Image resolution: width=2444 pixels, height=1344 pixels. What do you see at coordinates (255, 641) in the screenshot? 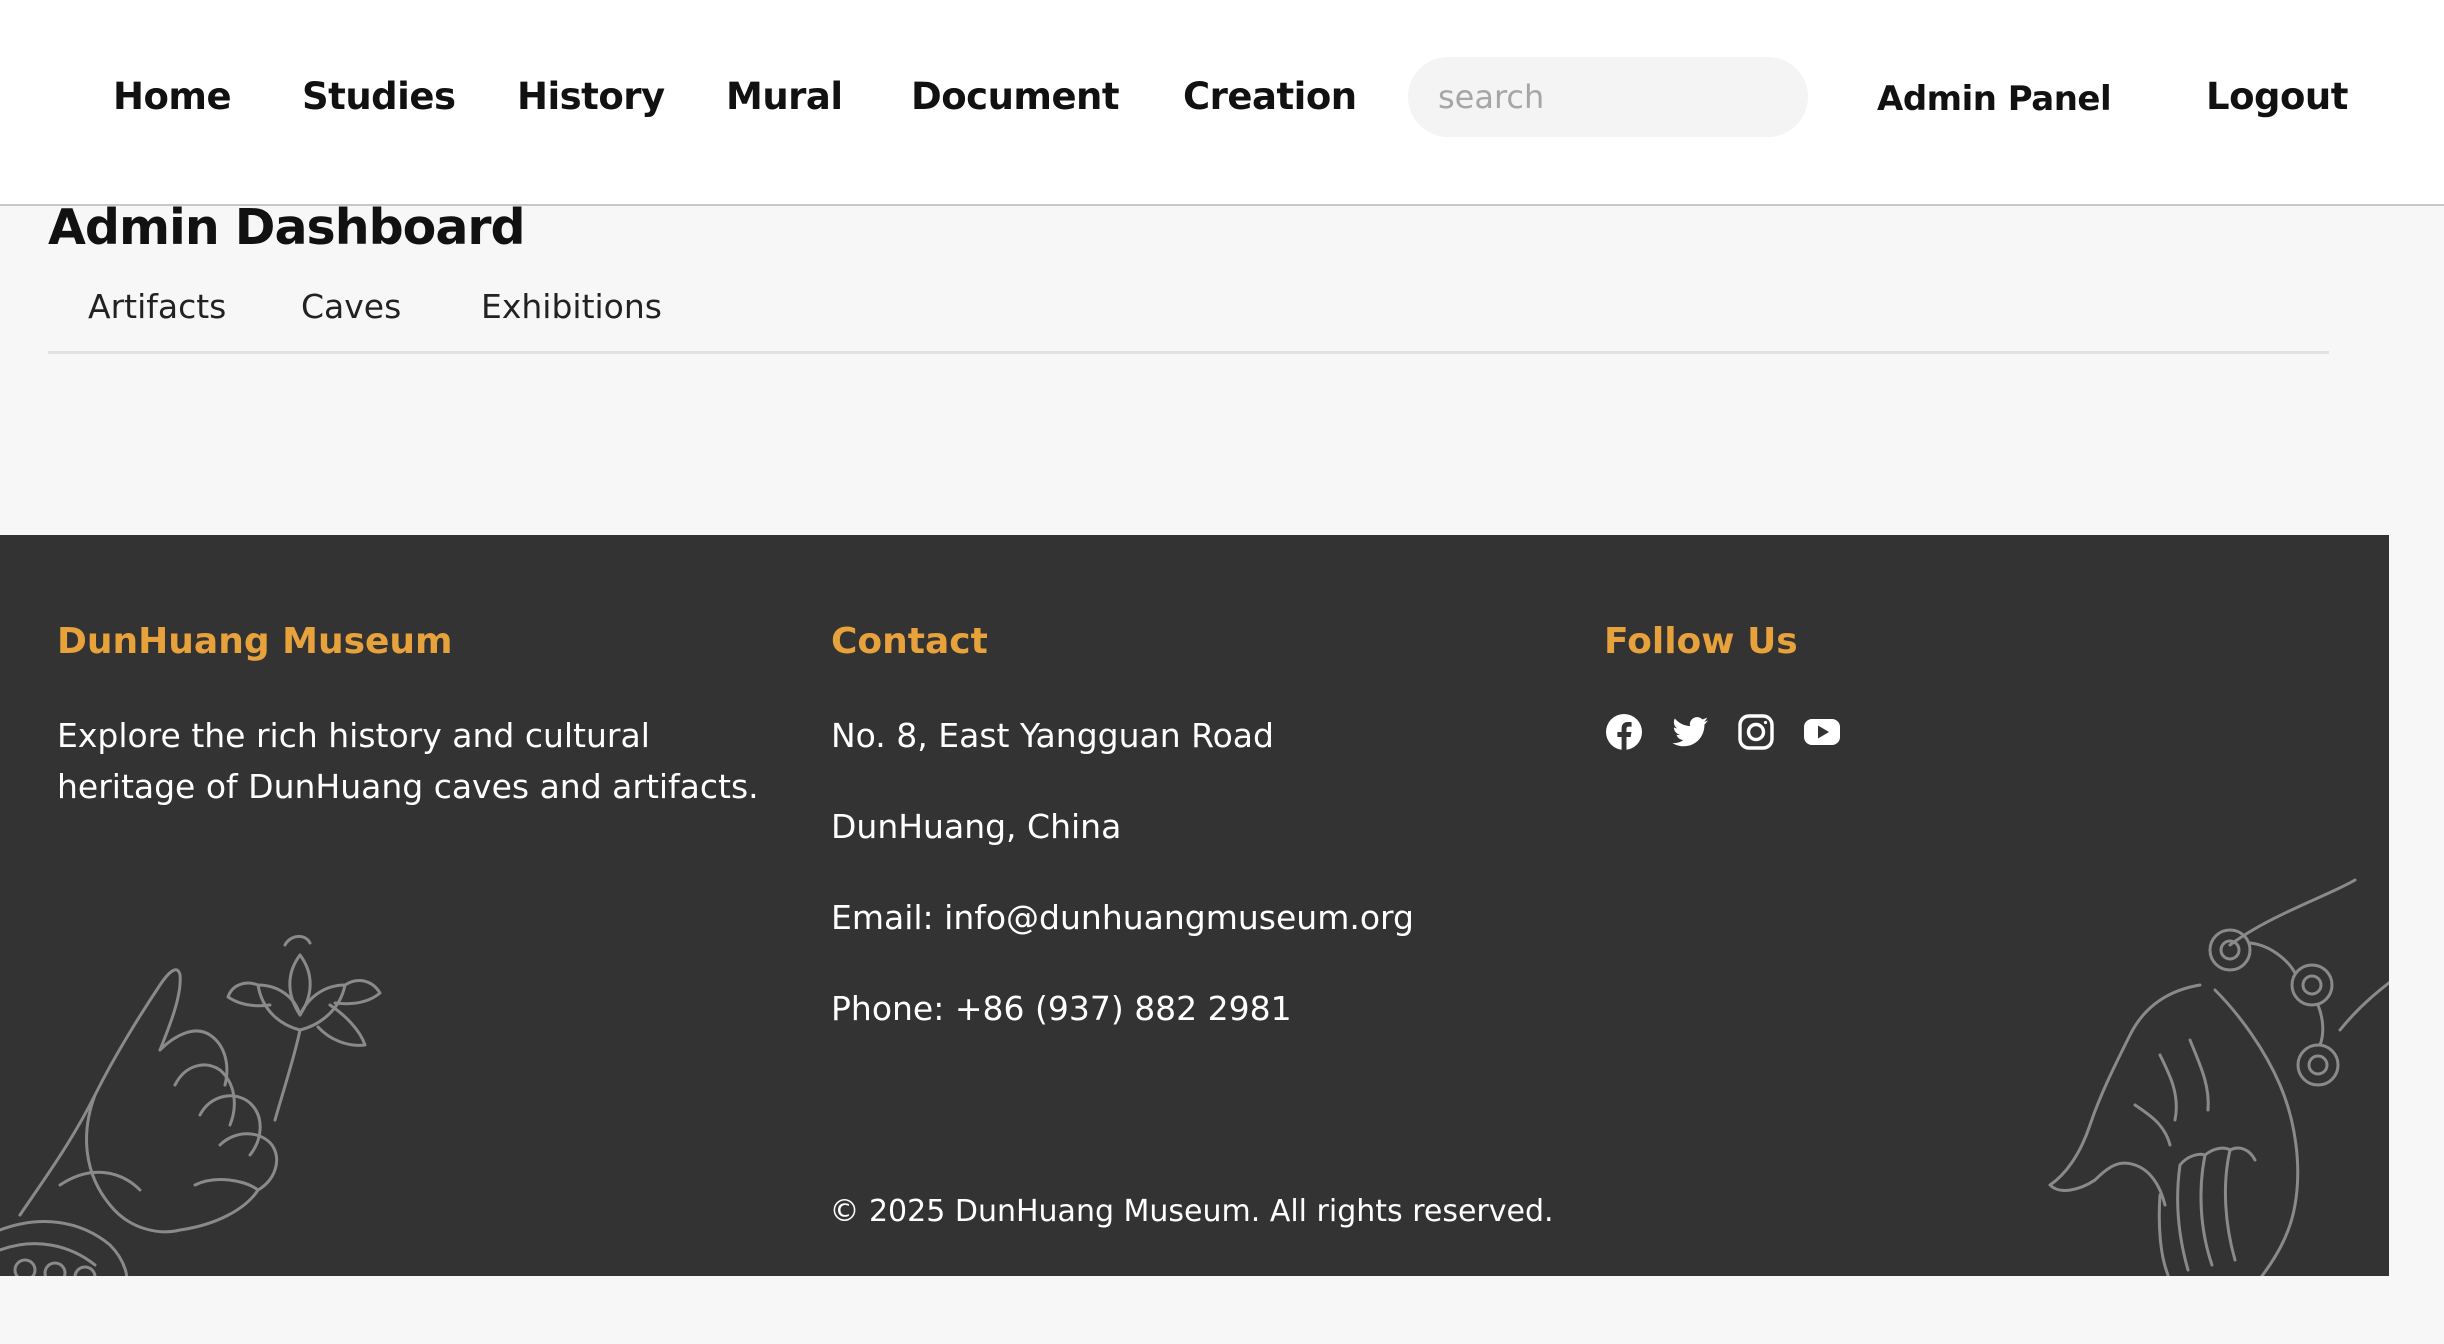
I see `footer-about-heading: DunHuang Museum` at bounding box center [255, 641].